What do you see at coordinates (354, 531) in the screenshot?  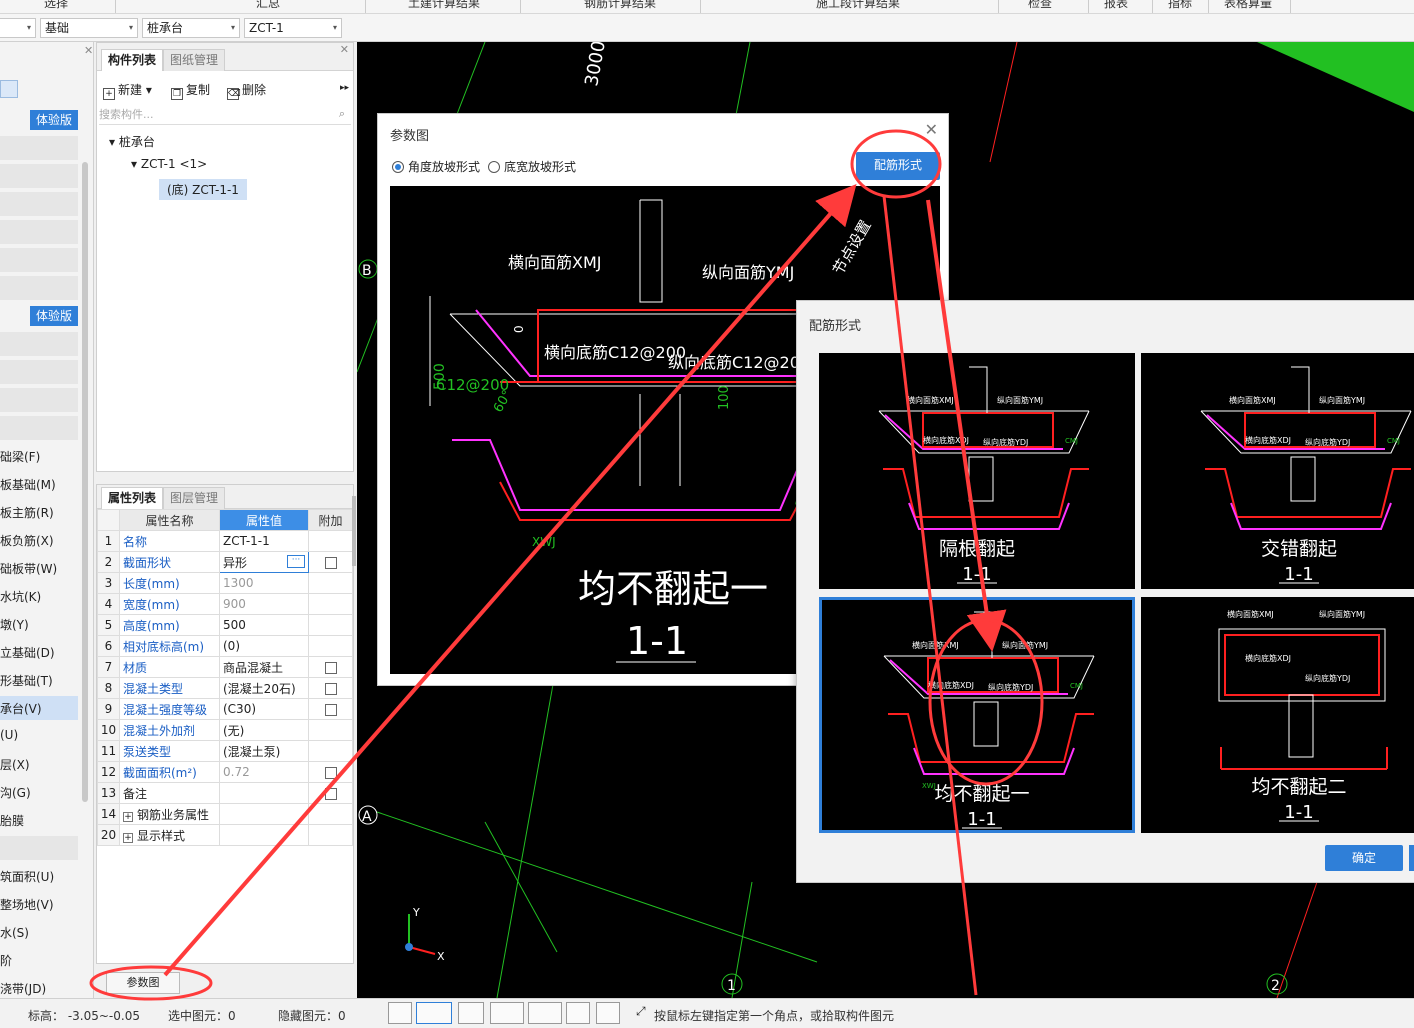 I see `props-scrollbar` at bounding box center [354, 531].